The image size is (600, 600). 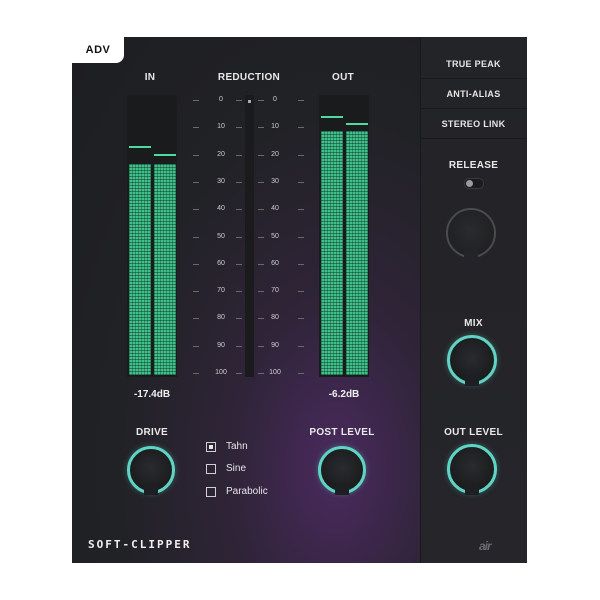 What do you see at coordinates (165, 269) in the screenshot?
I see `in-meter-right-bar` at bounding box center [165, 269].